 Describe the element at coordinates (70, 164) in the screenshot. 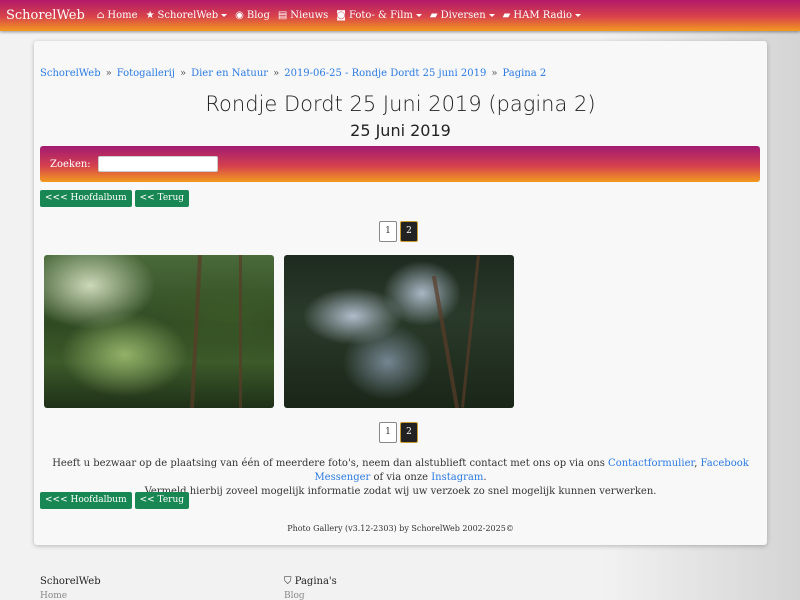

I see `search-label: Zoeken:` at that location.